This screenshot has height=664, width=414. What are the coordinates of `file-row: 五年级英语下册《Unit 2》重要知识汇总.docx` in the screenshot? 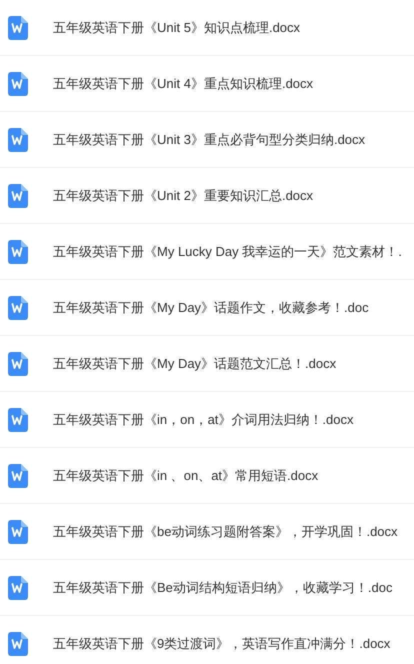 It's located at (207, 196).